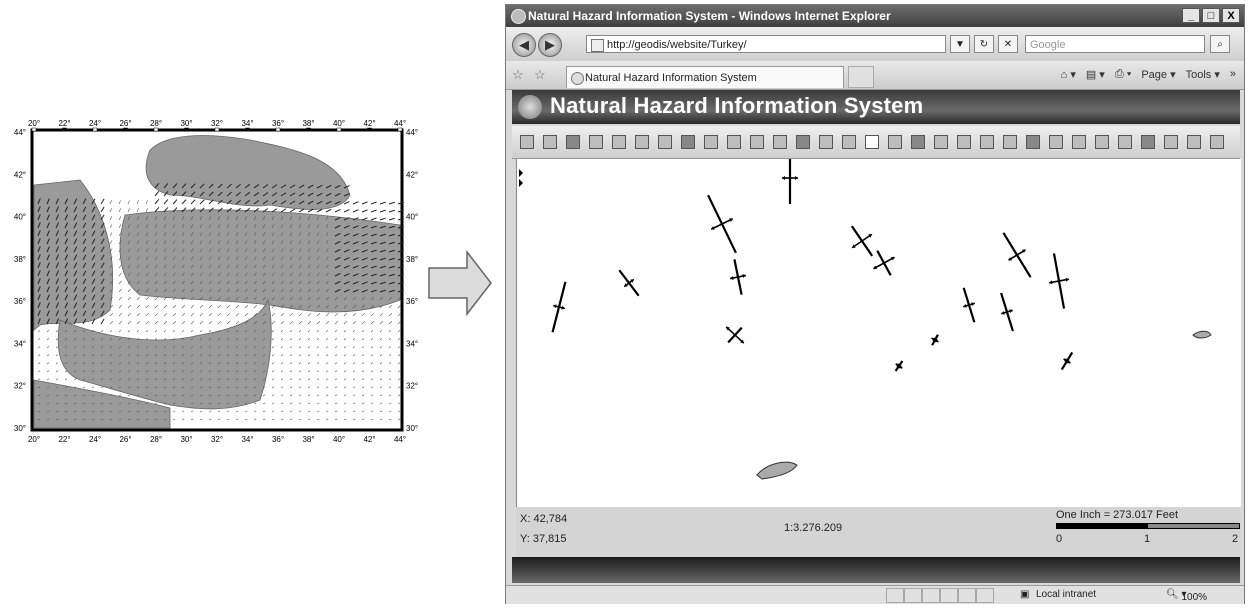 The image size is (1249, 608). I want to click on lon-tick-label: 28°, so click(156, 439).